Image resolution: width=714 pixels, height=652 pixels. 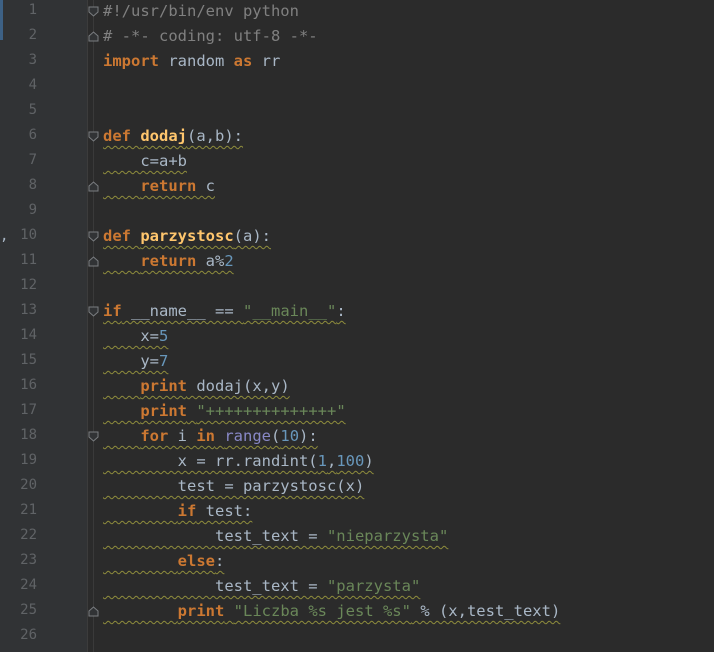 What do you see at coordinates (131, 61) in the screenshot?
I see `code-token: import` at bounding box center [131, 61].